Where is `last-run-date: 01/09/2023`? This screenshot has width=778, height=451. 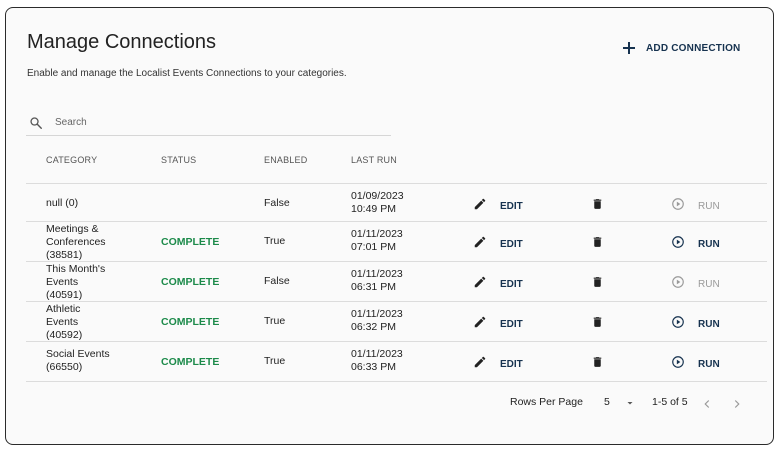 last-run-date: 01/09/2023 is located at coordinates (377, 196).